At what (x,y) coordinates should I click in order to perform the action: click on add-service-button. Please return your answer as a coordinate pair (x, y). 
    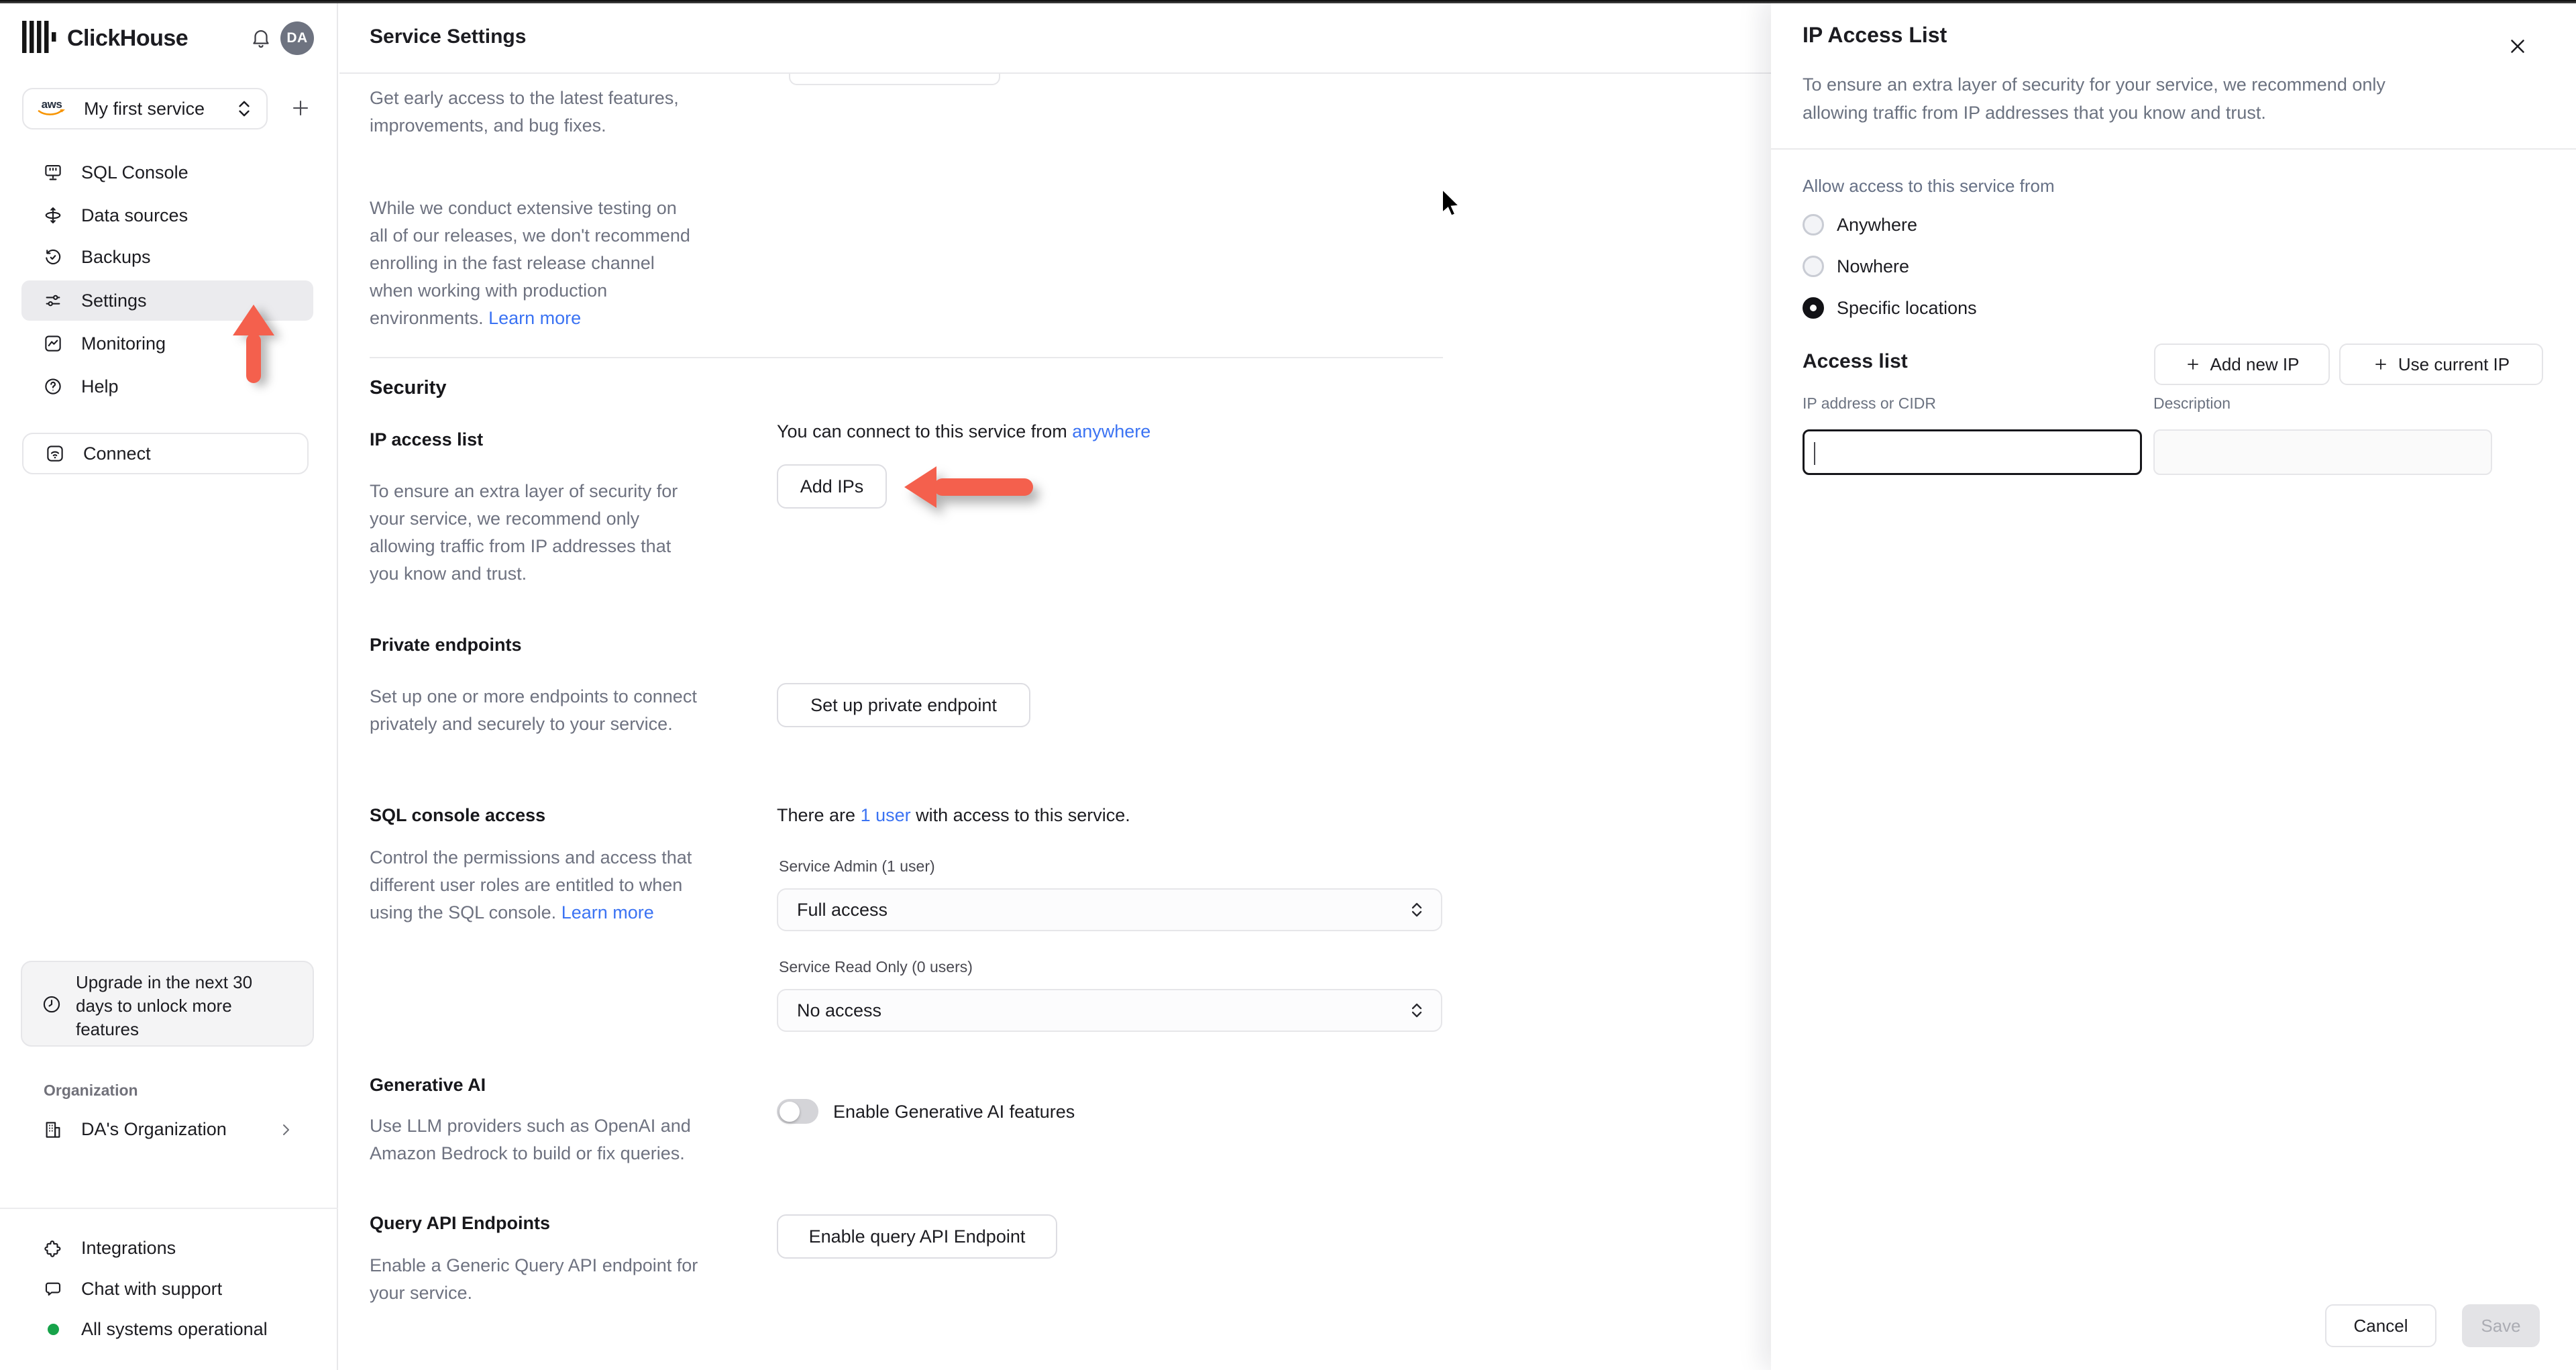
    Looking at the image, I should click on (300, 108).